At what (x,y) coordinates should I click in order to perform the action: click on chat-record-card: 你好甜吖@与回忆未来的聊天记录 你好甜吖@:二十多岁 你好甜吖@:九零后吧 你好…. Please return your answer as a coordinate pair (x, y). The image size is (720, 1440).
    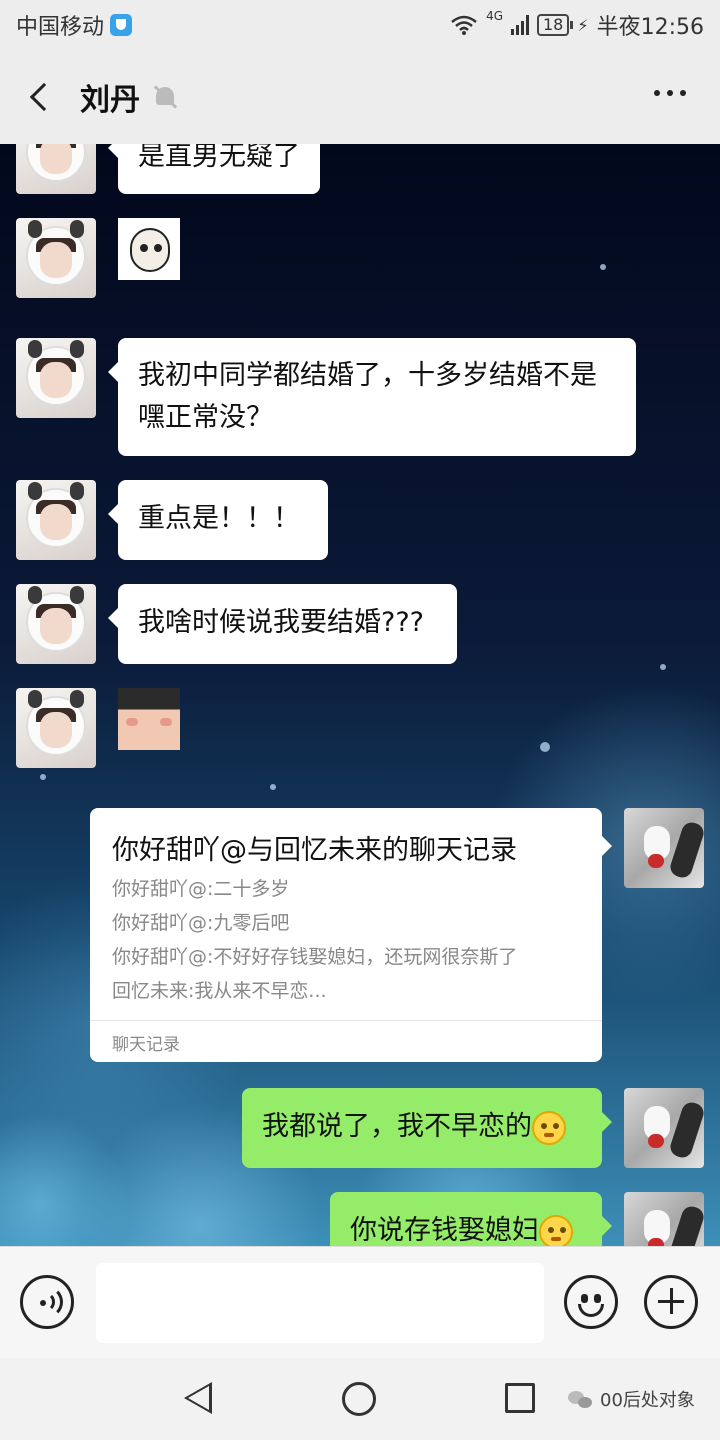
    Looking at the image, I should click on (351, 935).